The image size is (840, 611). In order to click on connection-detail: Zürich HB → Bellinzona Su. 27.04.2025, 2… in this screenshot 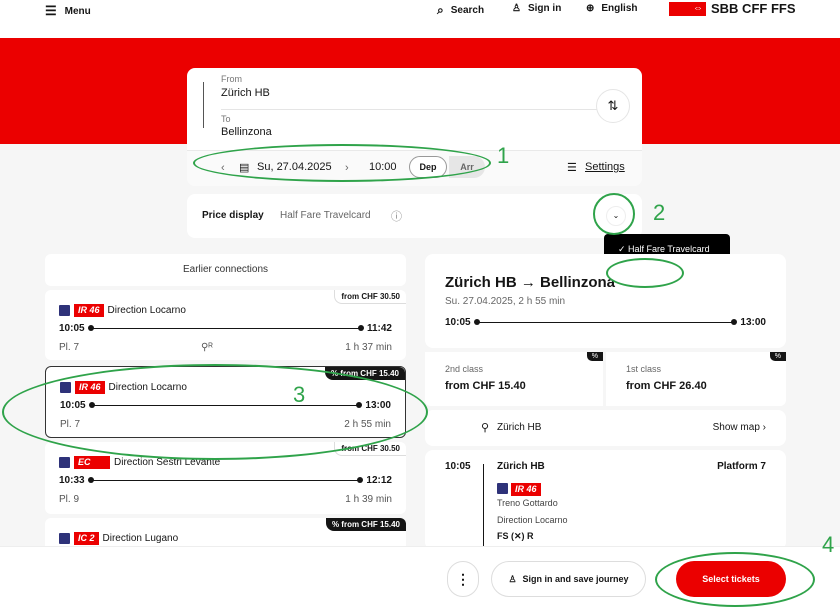, I will do `click(605, 301)`.